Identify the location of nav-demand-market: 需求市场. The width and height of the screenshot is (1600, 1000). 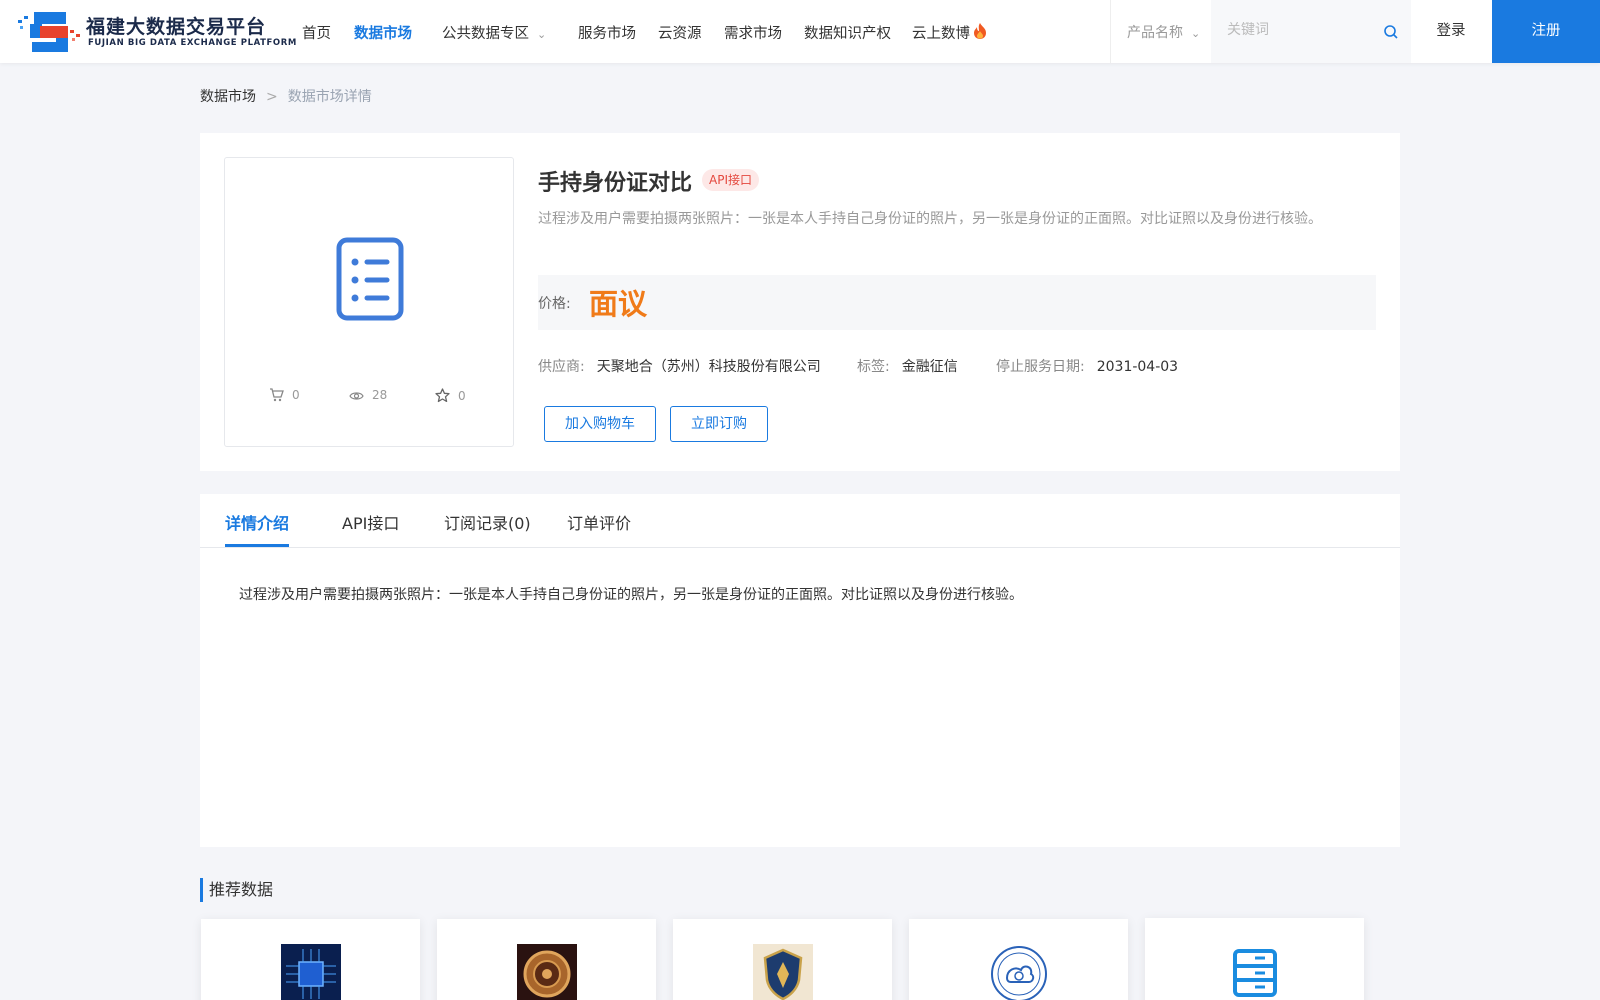
(753, 32).